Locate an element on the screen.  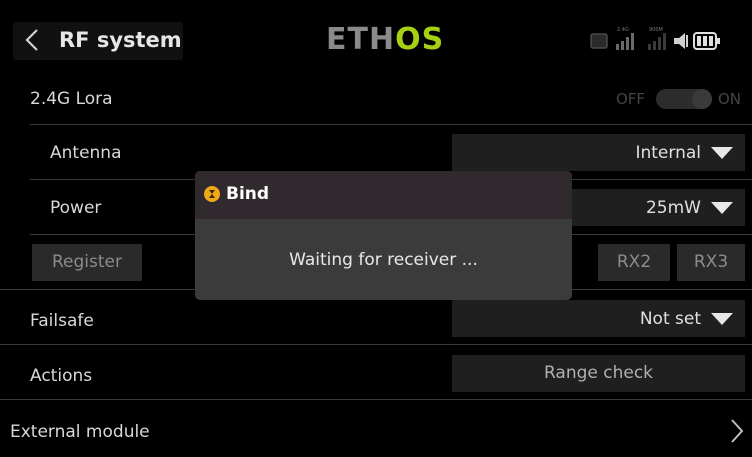
chevron-right-icon is located at coordinates (737, 431).